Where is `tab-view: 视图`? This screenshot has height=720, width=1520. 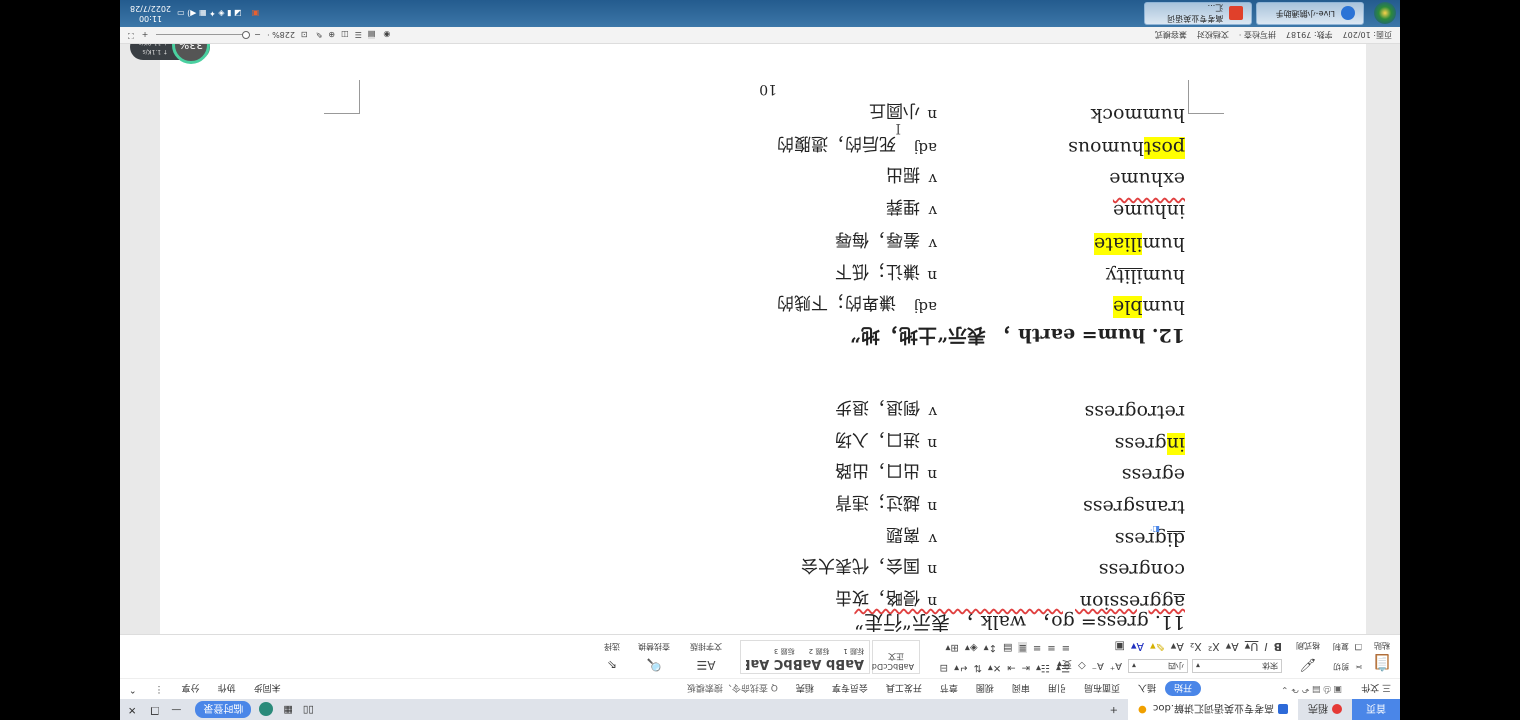
tab-view: 视图 is located at coordinates (985, 689).